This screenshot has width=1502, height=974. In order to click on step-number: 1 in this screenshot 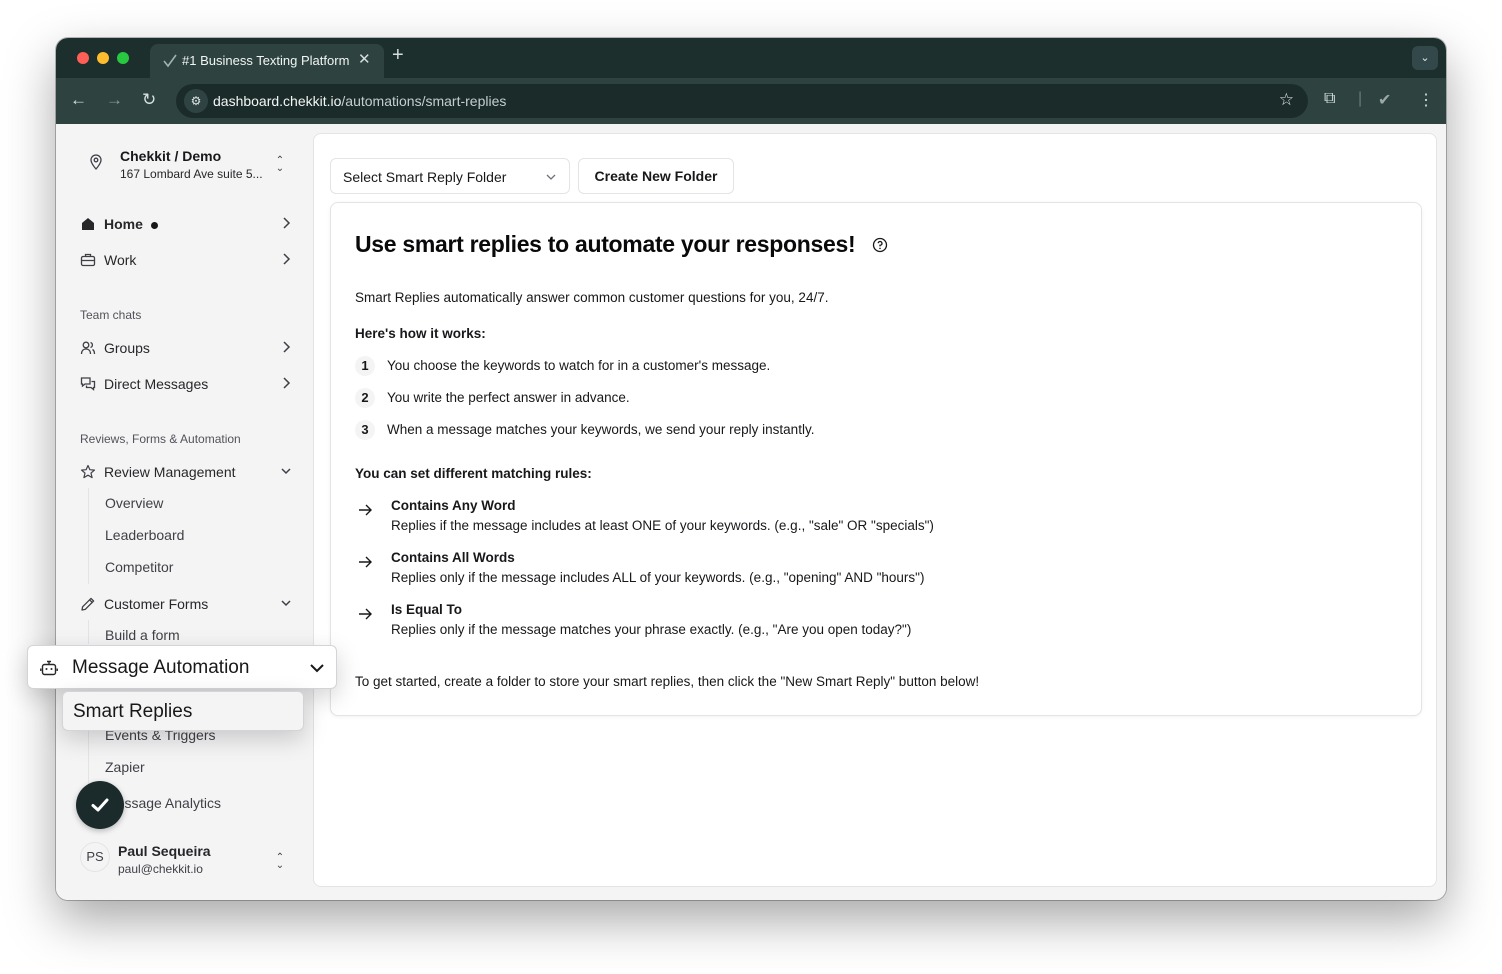, I will do `click(365, 366)`.